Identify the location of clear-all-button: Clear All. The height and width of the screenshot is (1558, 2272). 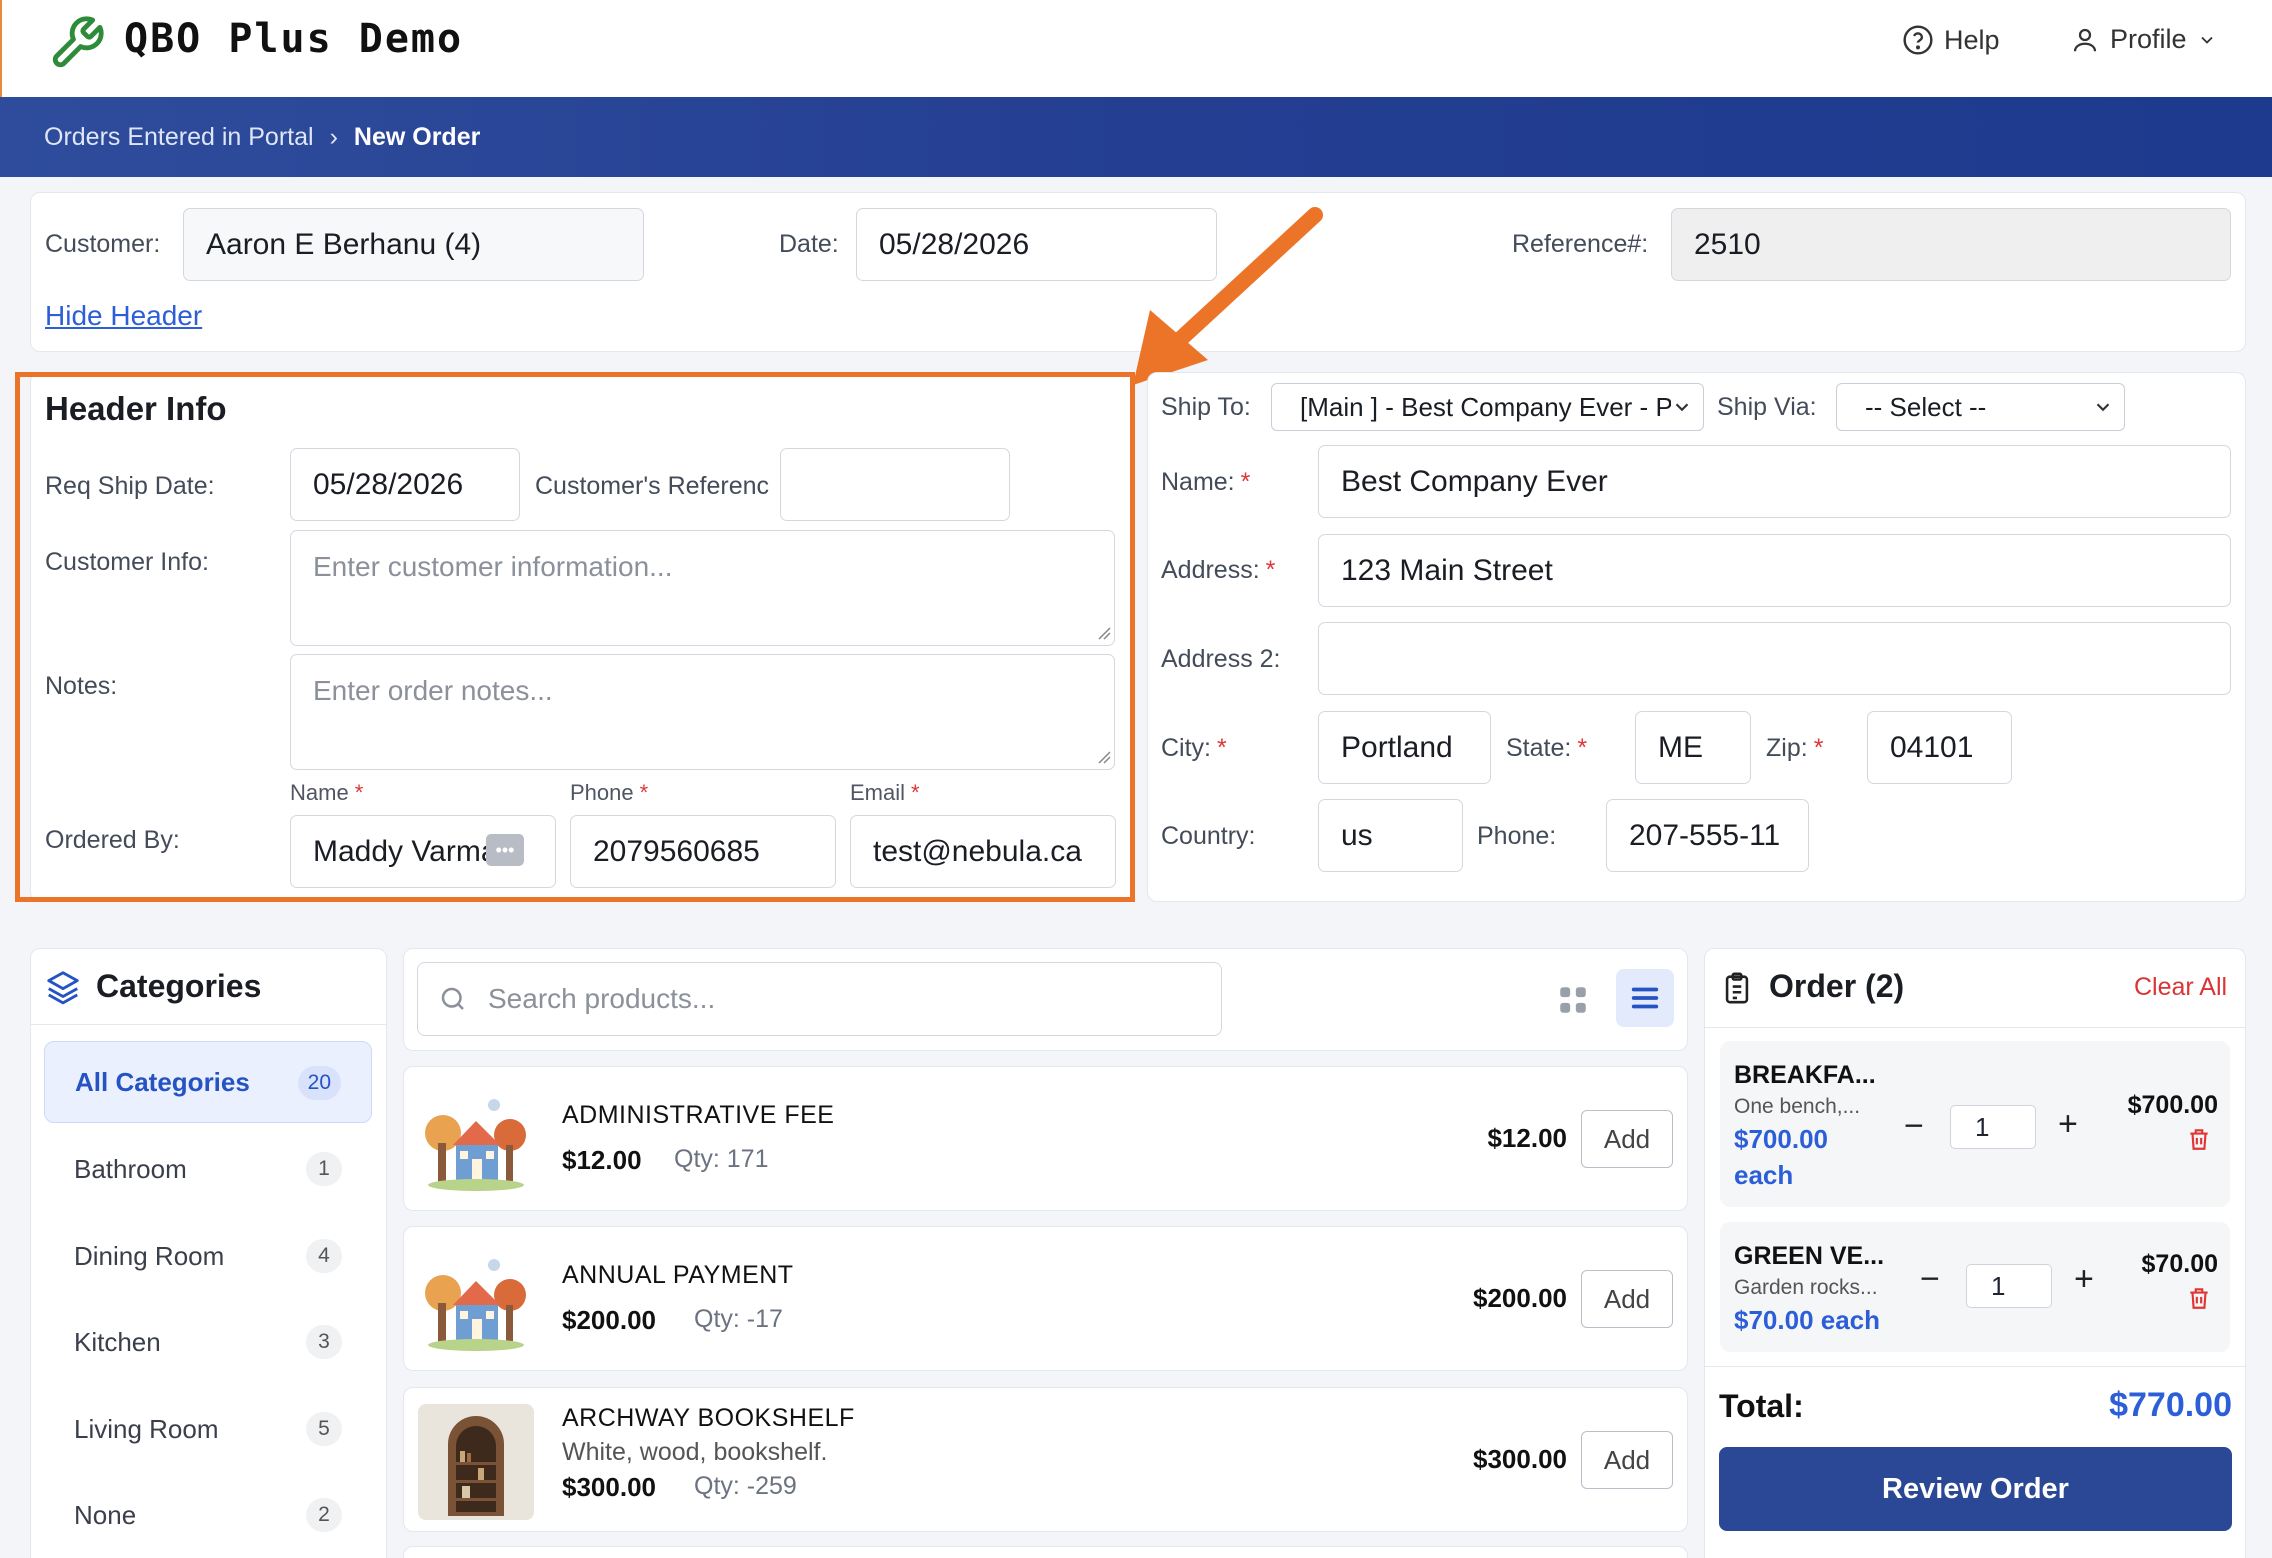
(2180, 987).